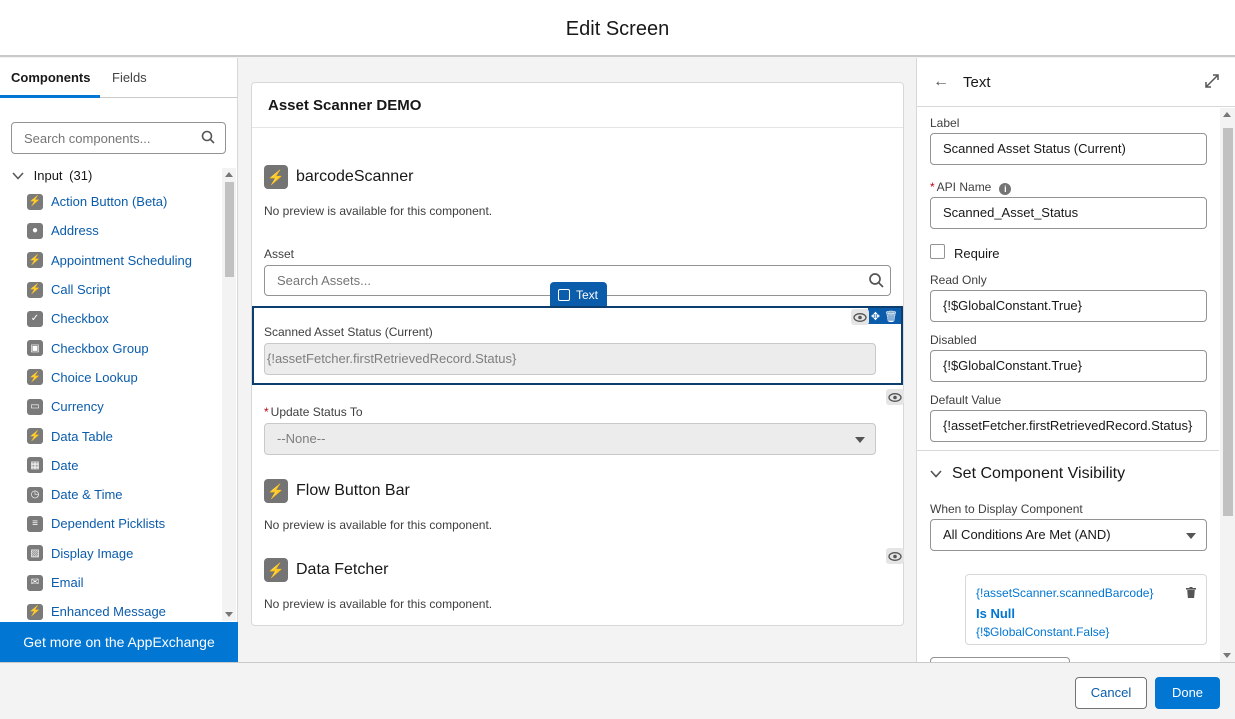 The height and width of the screenshot is (719, 1235). Describe the element at coordinates (119, 642) in the screenshot. I see `appexchange-link: Get more on the AppExchange` at that location.